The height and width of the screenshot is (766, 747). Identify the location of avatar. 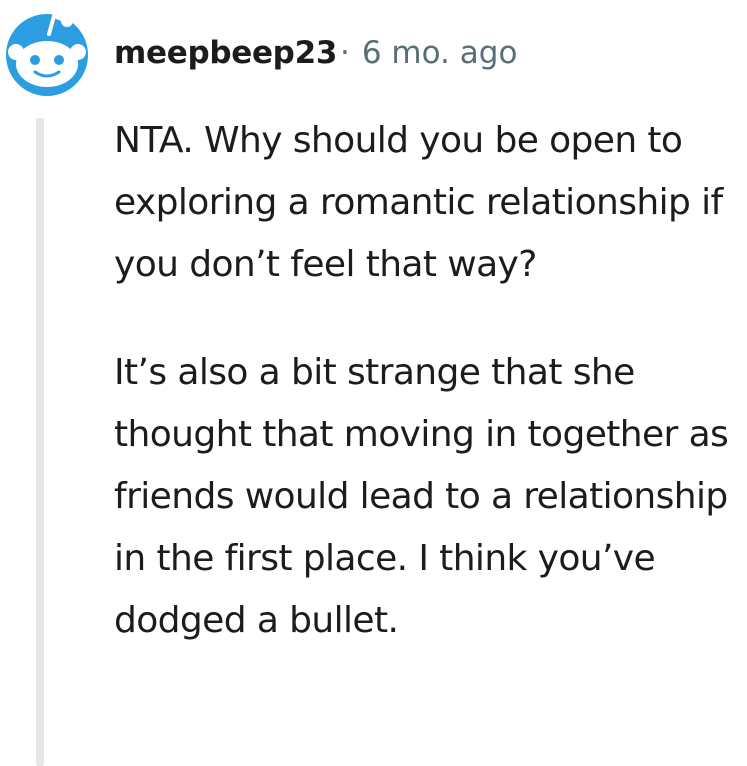
(47, 53).